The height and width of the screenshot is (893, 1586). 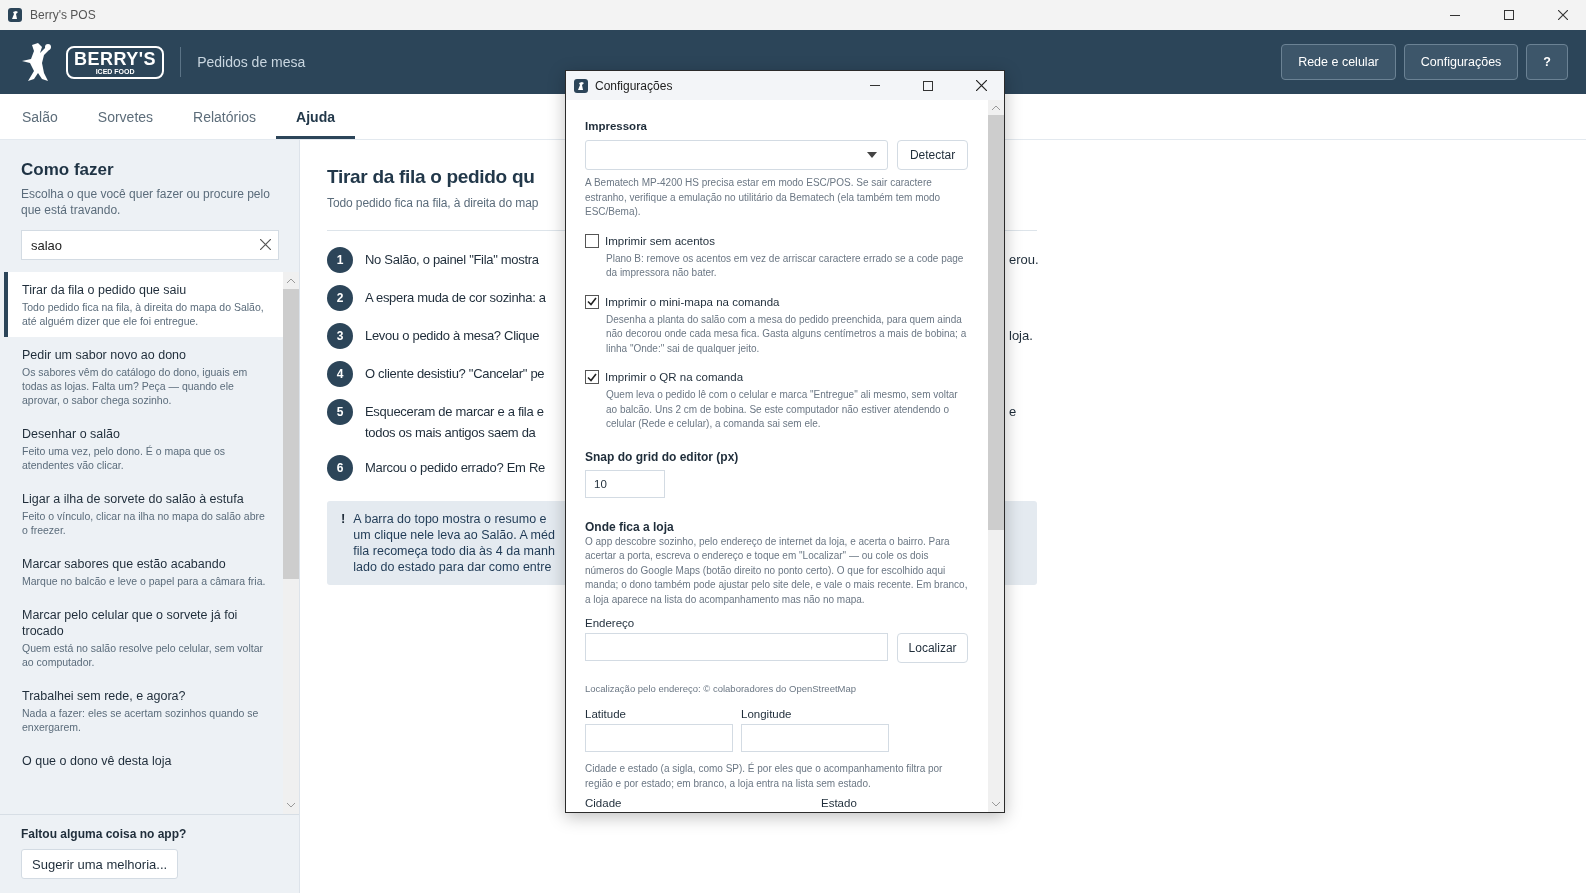 What do you see at coordinates (782, 409) in the screenshot?
I see `help-text: Quem leva o pedido lê com o celular e marca "Entregue" ali mesmo, sem voltar ao balcão. Uns 2 cm de bobina. Se este computador não estiver atendendo o celular (Rede e celular), a comanda sai sem ele.` at bounding box center [782, 409].